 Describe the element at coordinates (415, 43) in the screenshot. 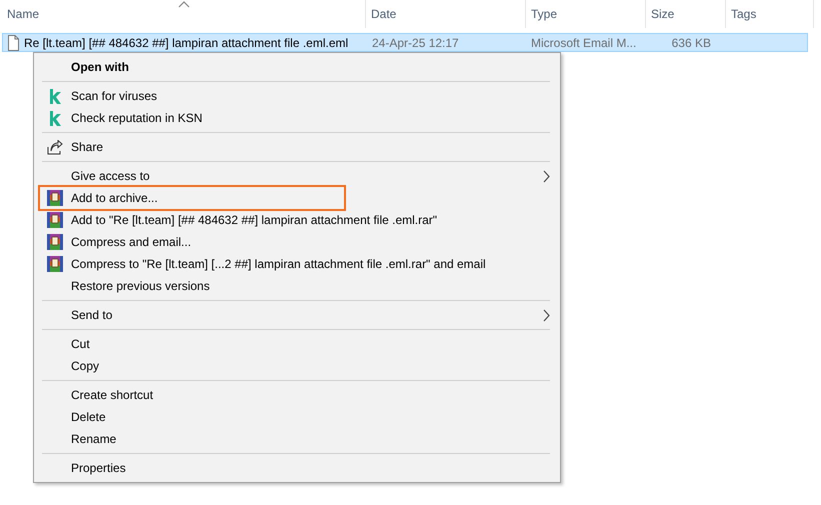

I see `table-cell: 24-Apr-25 12:17` at that location.